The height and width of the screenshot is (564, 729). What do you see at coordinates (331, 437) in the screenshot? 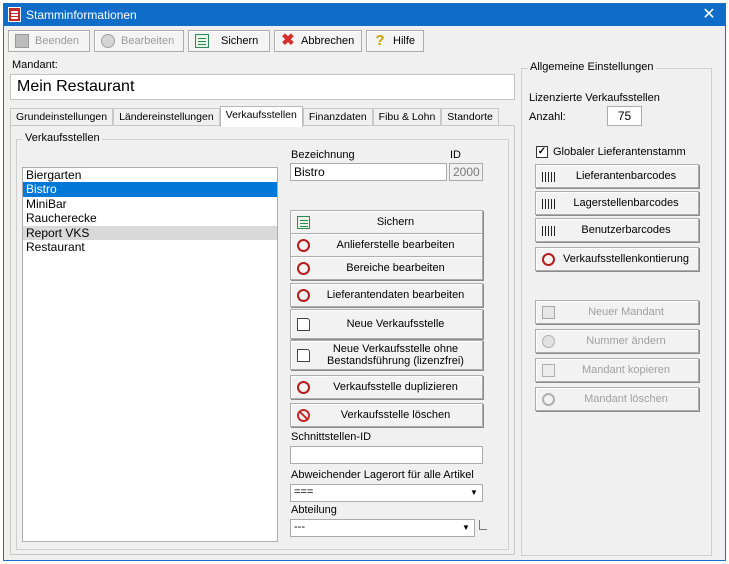
I see `schnittstellen-label: Schnittstellen-ID` at bounding box center [331, 437].